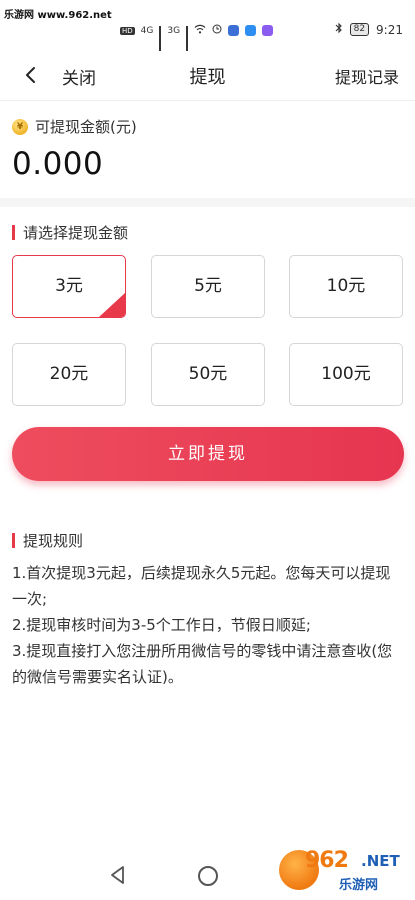 This screenshot has width=415, height=900. What do you see at coordinates (208, 876) in the screenshot?
I see `nav-home-icon` at bounding box center [208, 876].